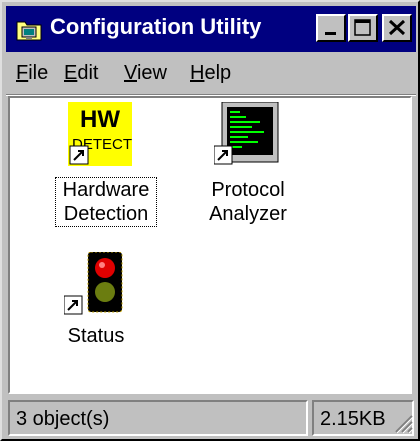  I want to click on hardware-detection-label: Hardware Detection, so click(106, 202).